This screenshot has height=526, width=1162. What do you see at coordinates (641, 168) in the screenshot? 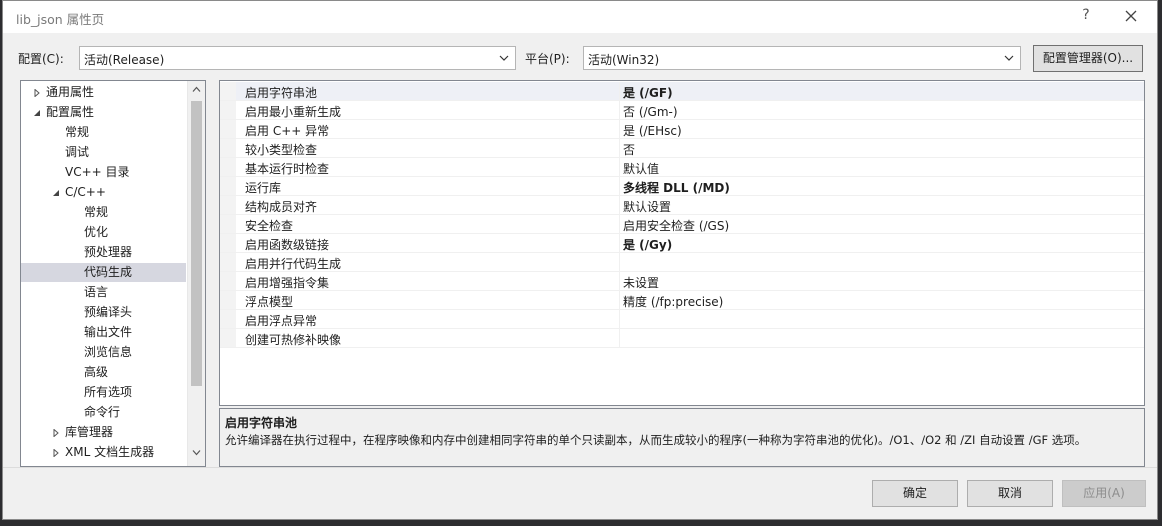
I see `property-value: 默认值` at bounding box center [641, 168].